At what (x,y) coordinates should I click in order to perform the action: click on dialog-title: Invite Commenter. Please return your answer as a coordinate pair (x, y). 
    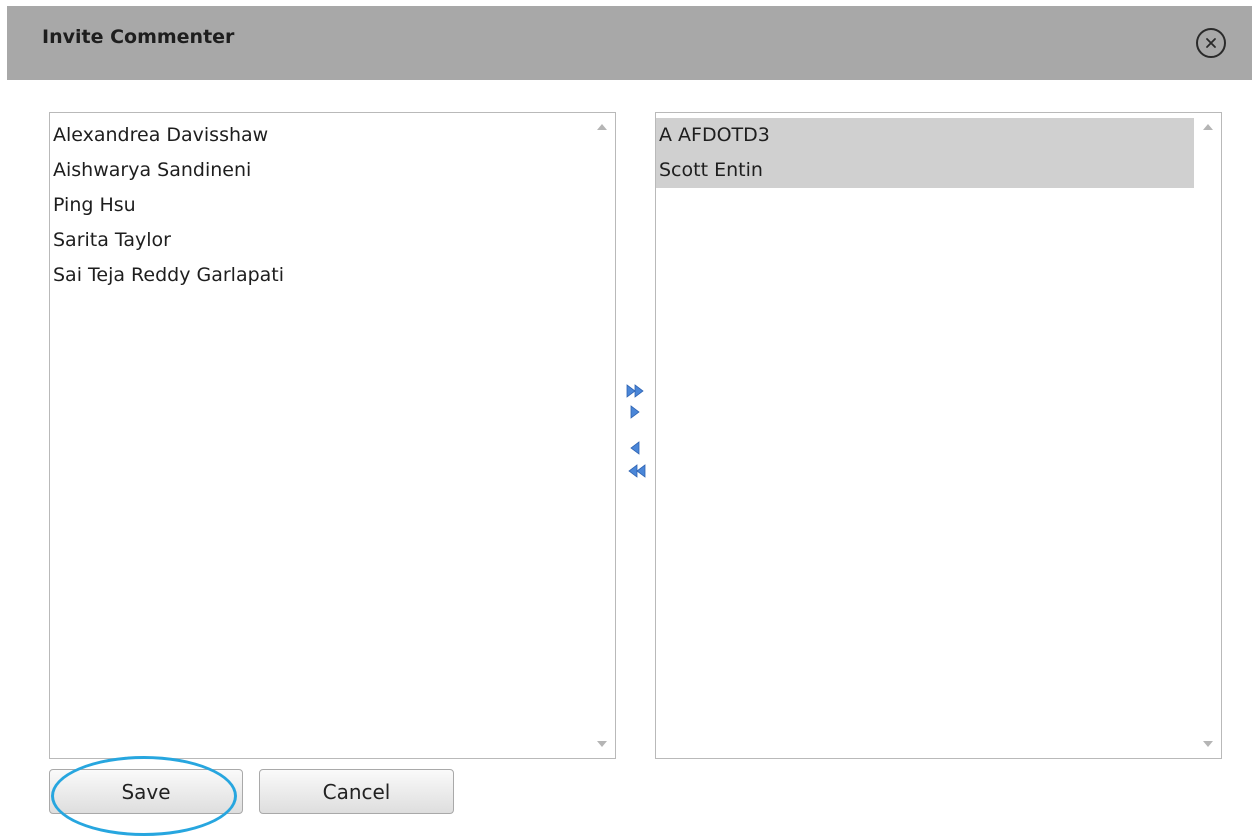
    Looking at the image, I should click on (138, 37).